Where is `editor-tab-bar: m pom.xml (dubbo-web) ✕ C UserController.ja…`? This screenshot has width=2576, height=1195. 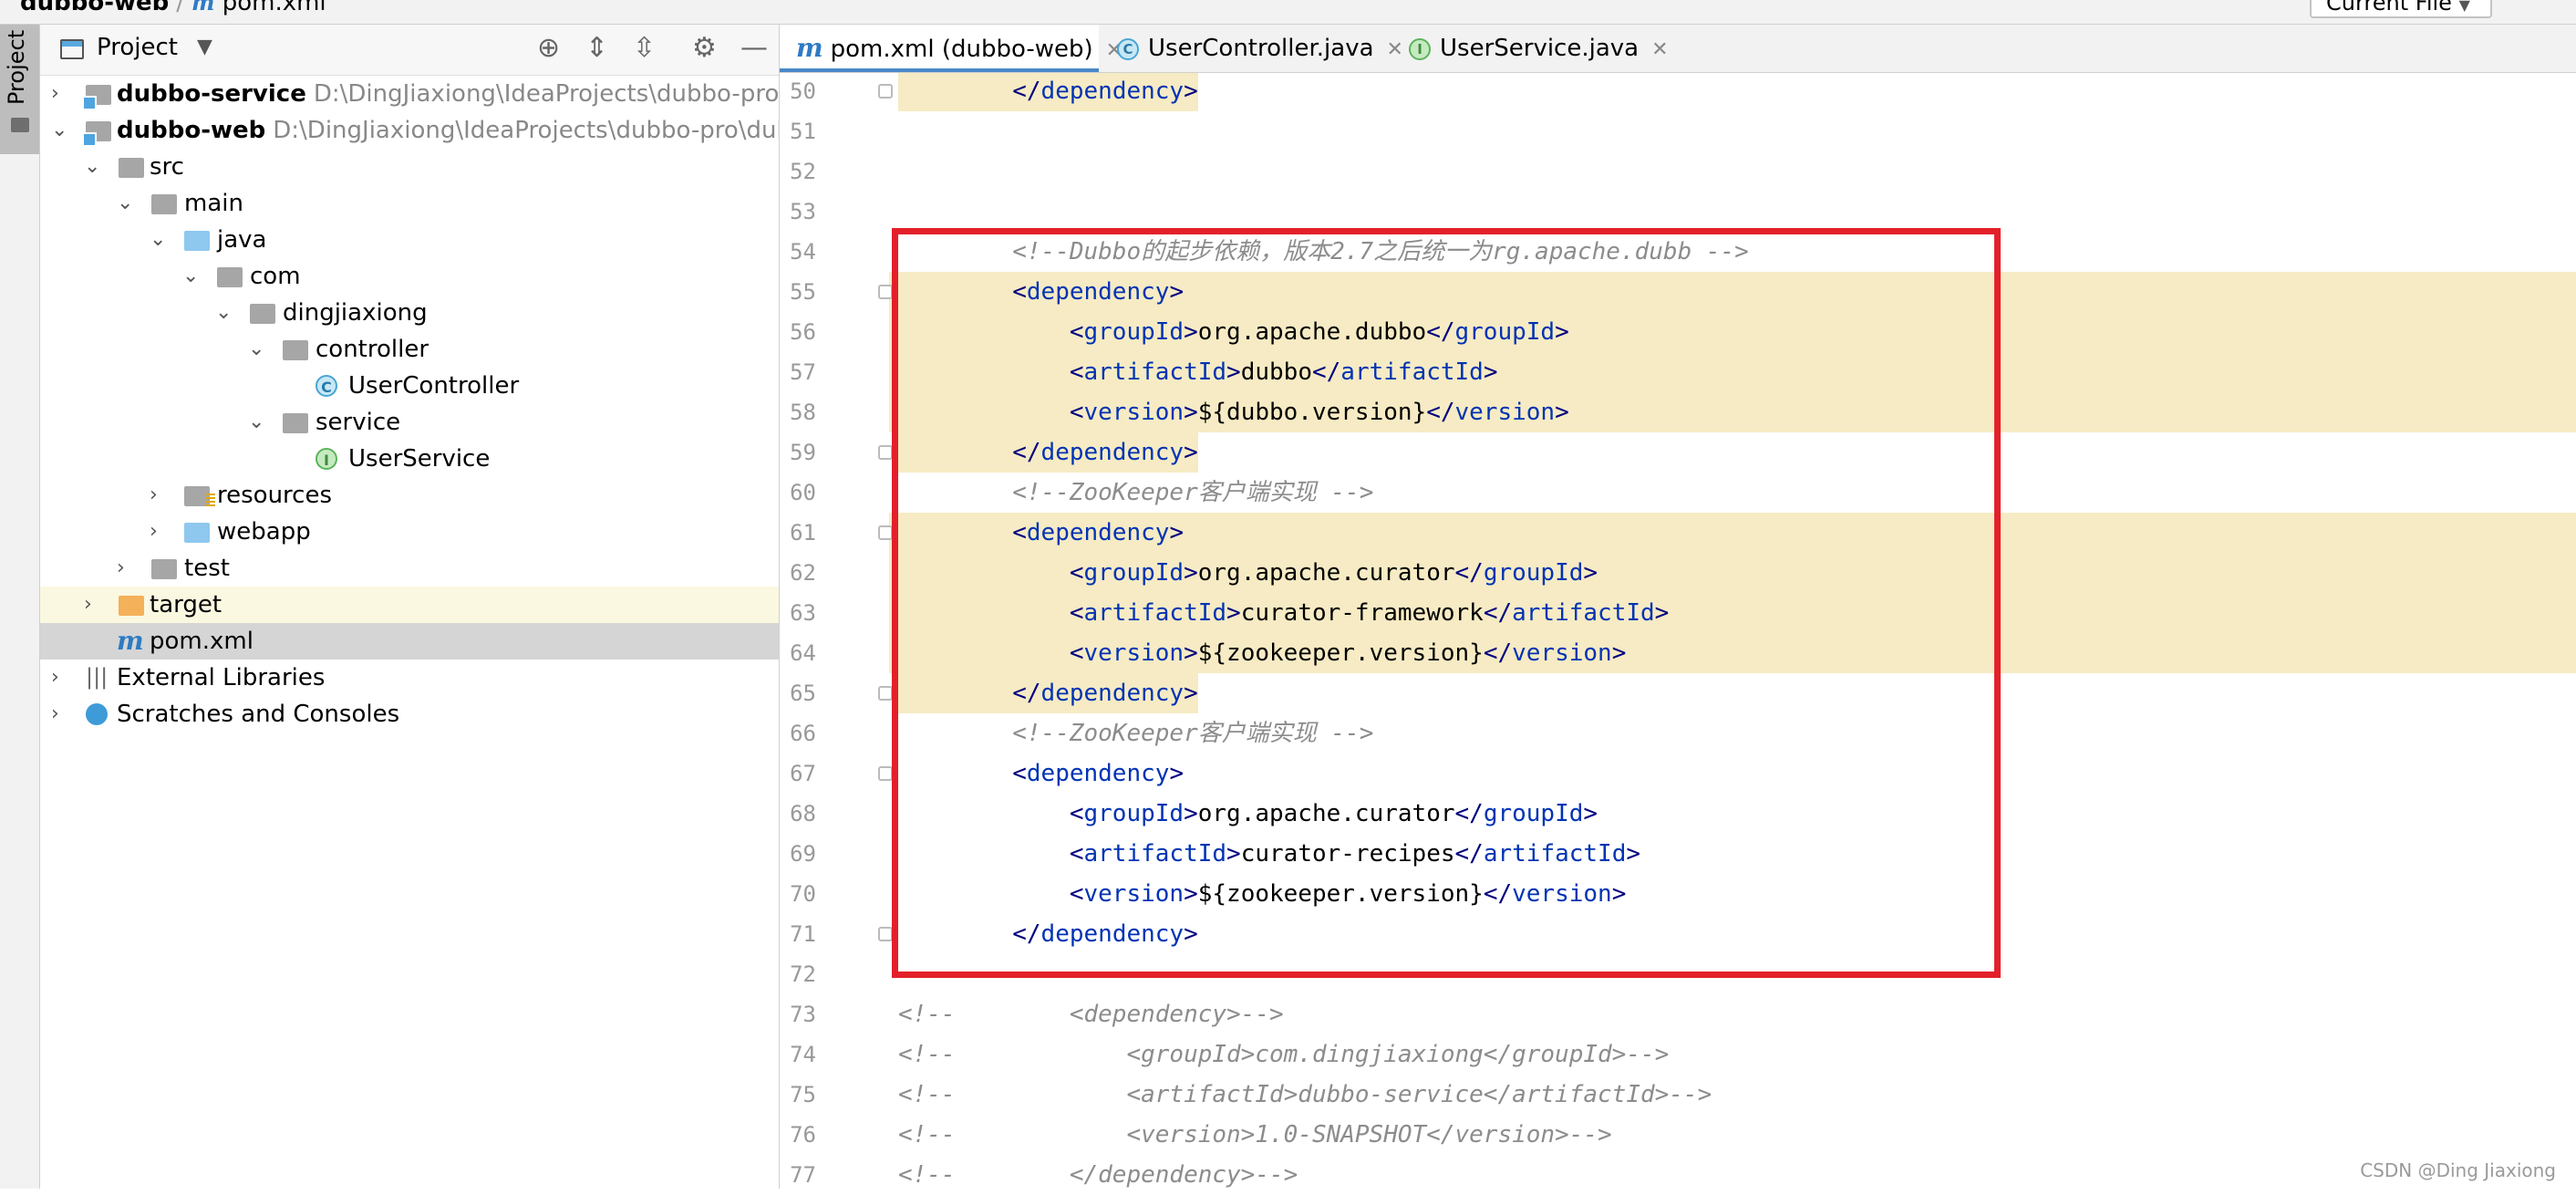
editor-tab-bar: m pom.xml (dubbo-web) ✕ C UserController.ja… is located at coordinates (1678, 49).